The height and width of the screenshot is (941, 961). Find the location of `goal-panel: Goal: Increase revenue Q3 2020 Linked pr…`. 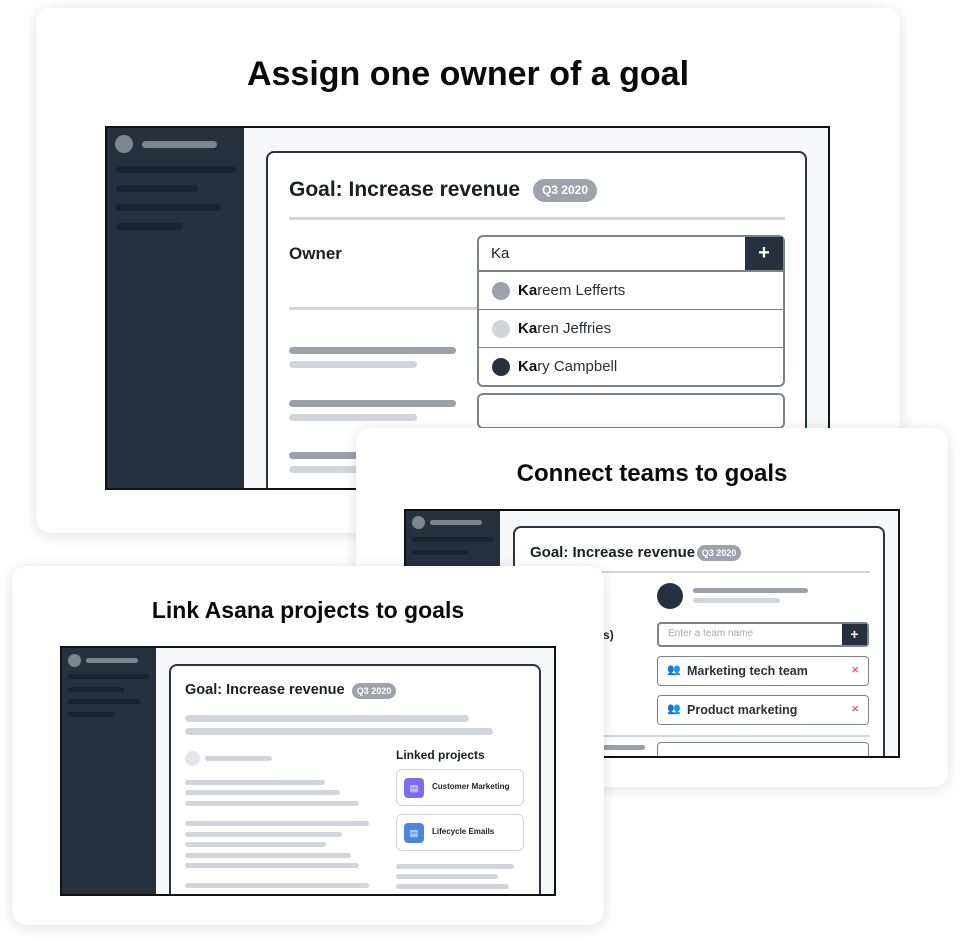

goal-panel: Goal: Increase revenue Q3 2020 Linked pr… is located at coordinates (355, 779).